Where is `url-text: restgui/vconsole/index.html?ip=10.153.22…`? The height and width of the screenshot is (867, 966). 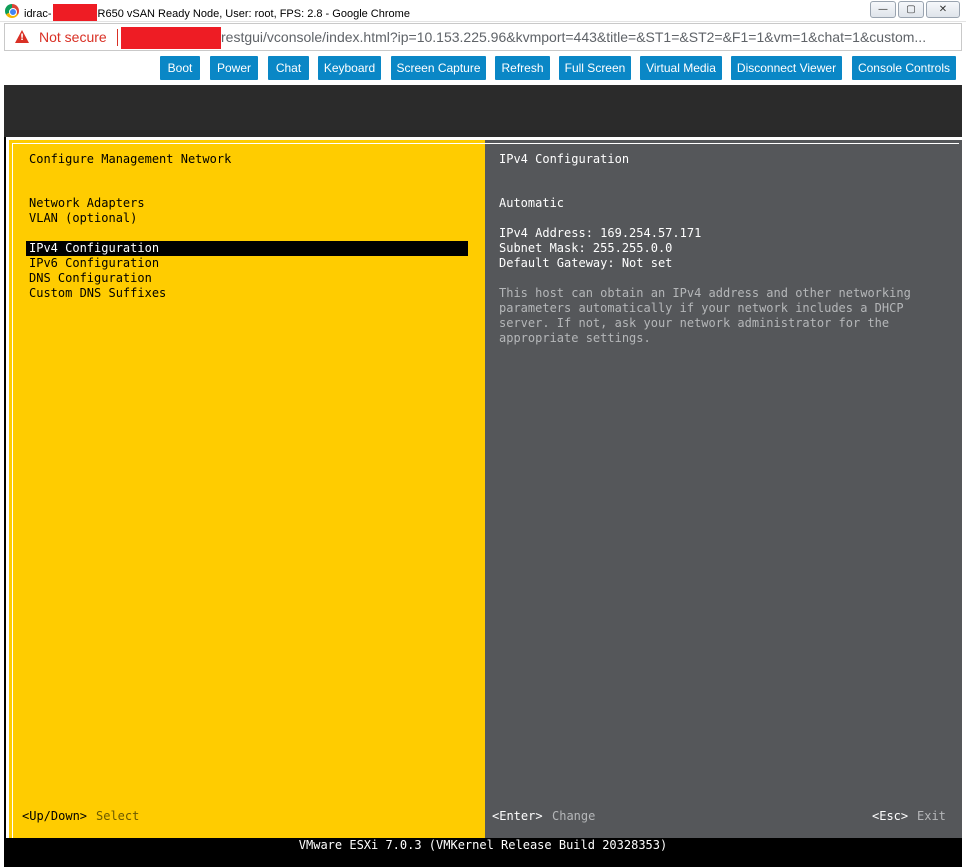
url-text: restgui/vconsole/index.html?ip=10.153.22… is located at coordinates (573, 37).